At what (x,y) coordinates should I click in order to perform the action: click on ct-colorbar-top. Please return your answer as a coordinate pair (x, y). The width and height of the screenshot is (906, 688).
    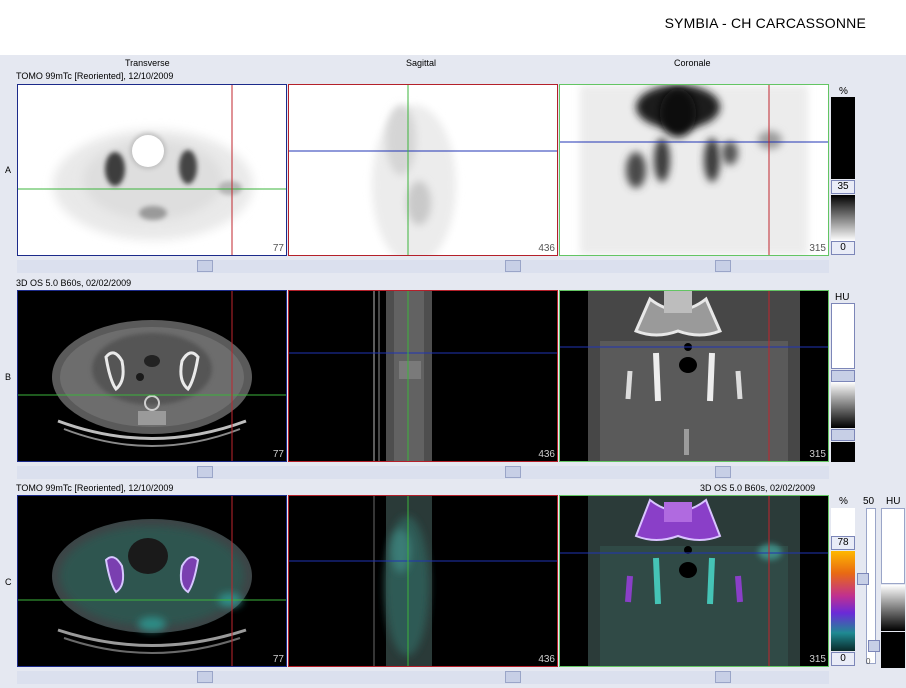
    Looking at the image, I should click on (843, 336).